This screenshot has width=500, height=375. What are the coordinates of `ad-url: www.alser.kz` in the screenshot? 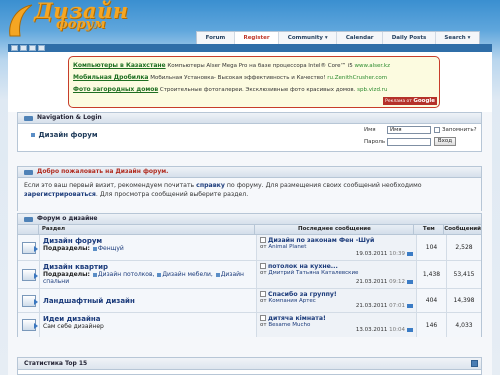 It's located at (372, 66).